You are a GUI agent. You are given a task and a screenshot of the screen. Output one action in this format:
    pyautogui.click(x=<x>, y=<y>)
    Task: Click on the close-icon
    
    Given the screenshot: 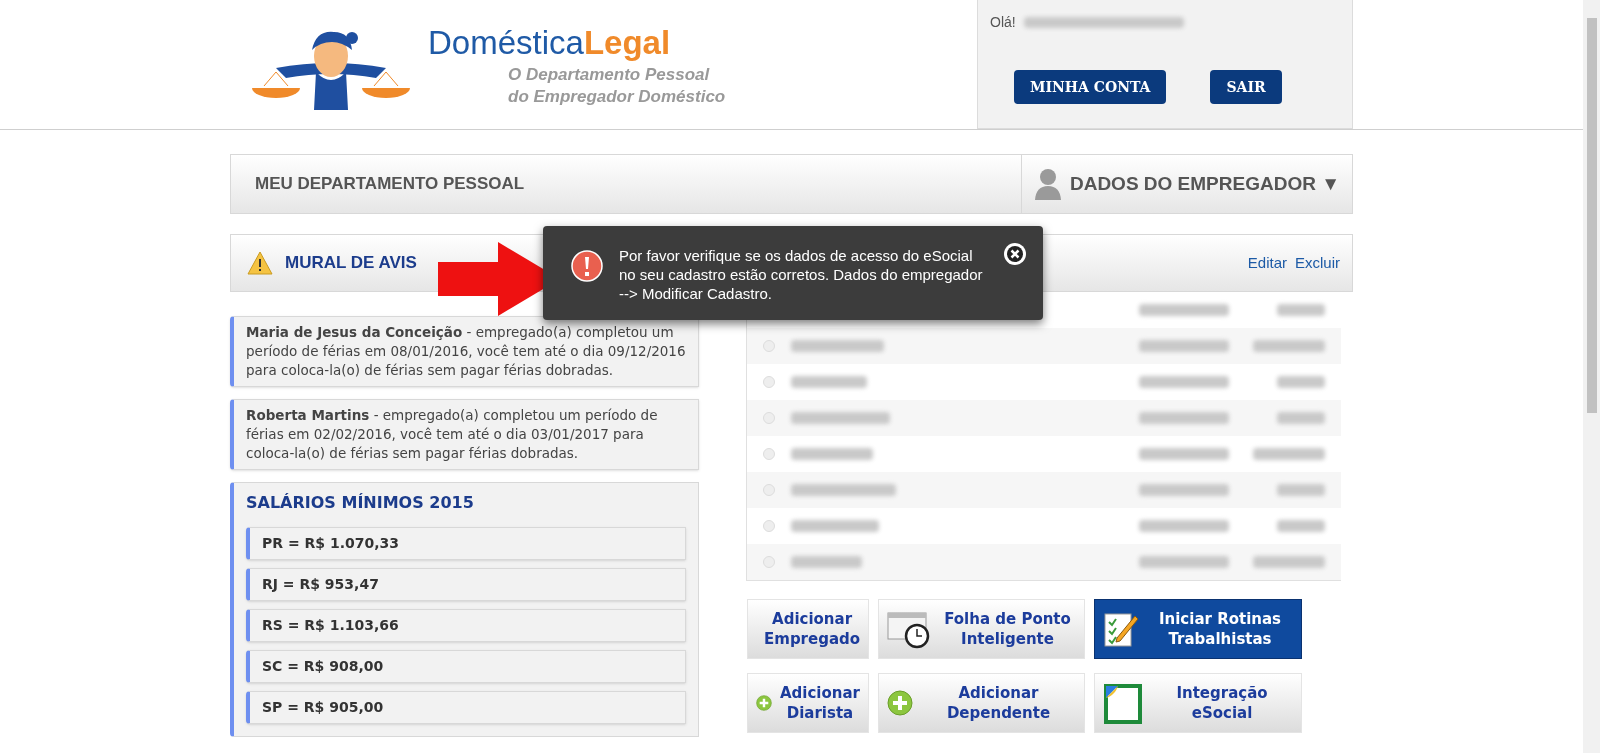 What is the action you would take?
    pyautogui.click(x=1015, y=254)
    